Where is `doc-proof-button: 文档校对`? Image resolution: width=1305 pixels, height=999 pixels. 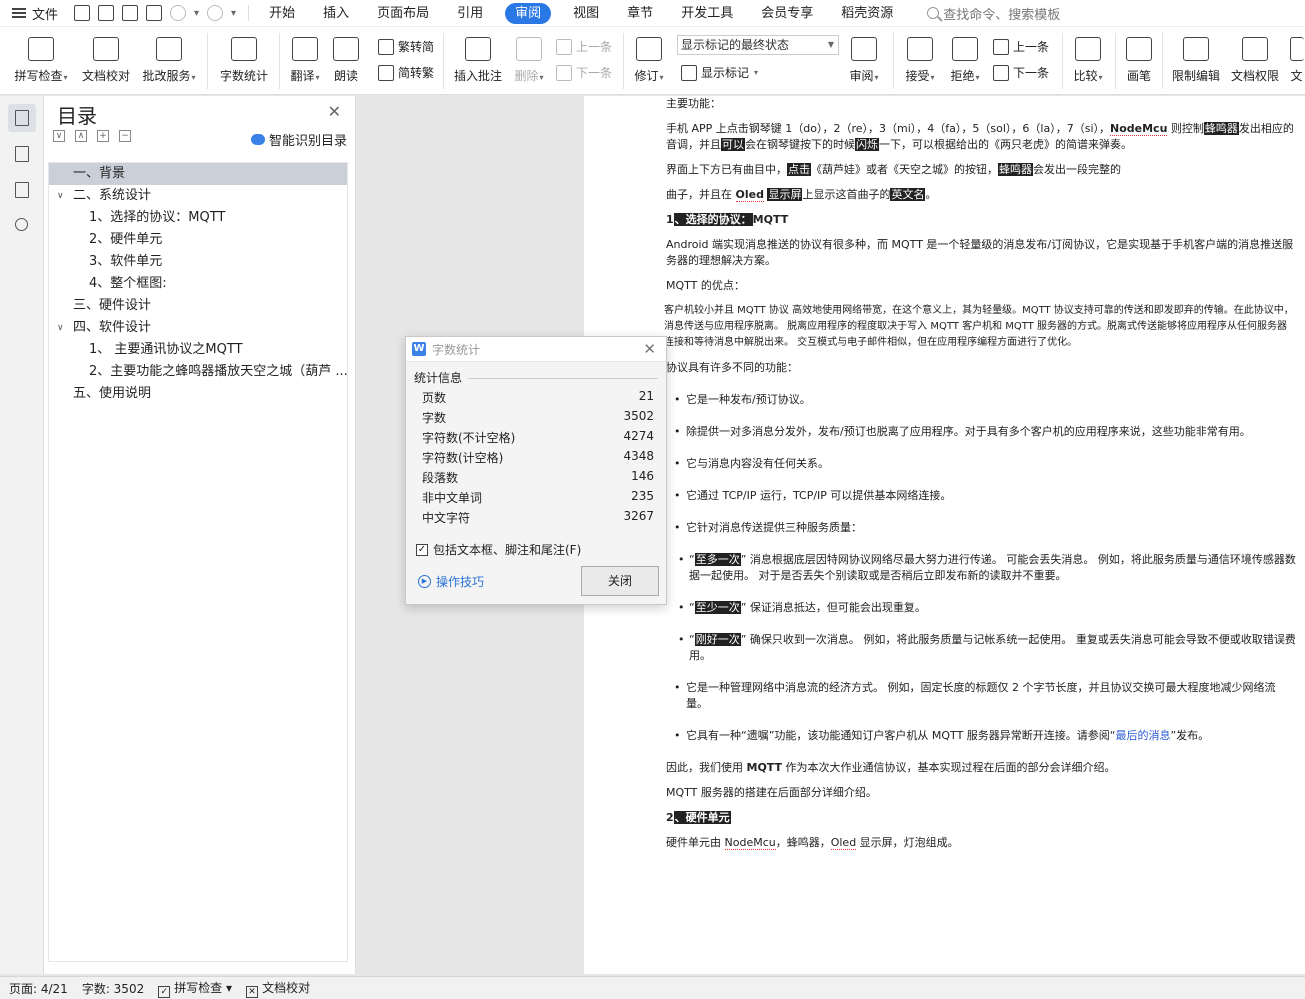 doc-proof-button: 文档校对 is located at coordinates (106, 55).